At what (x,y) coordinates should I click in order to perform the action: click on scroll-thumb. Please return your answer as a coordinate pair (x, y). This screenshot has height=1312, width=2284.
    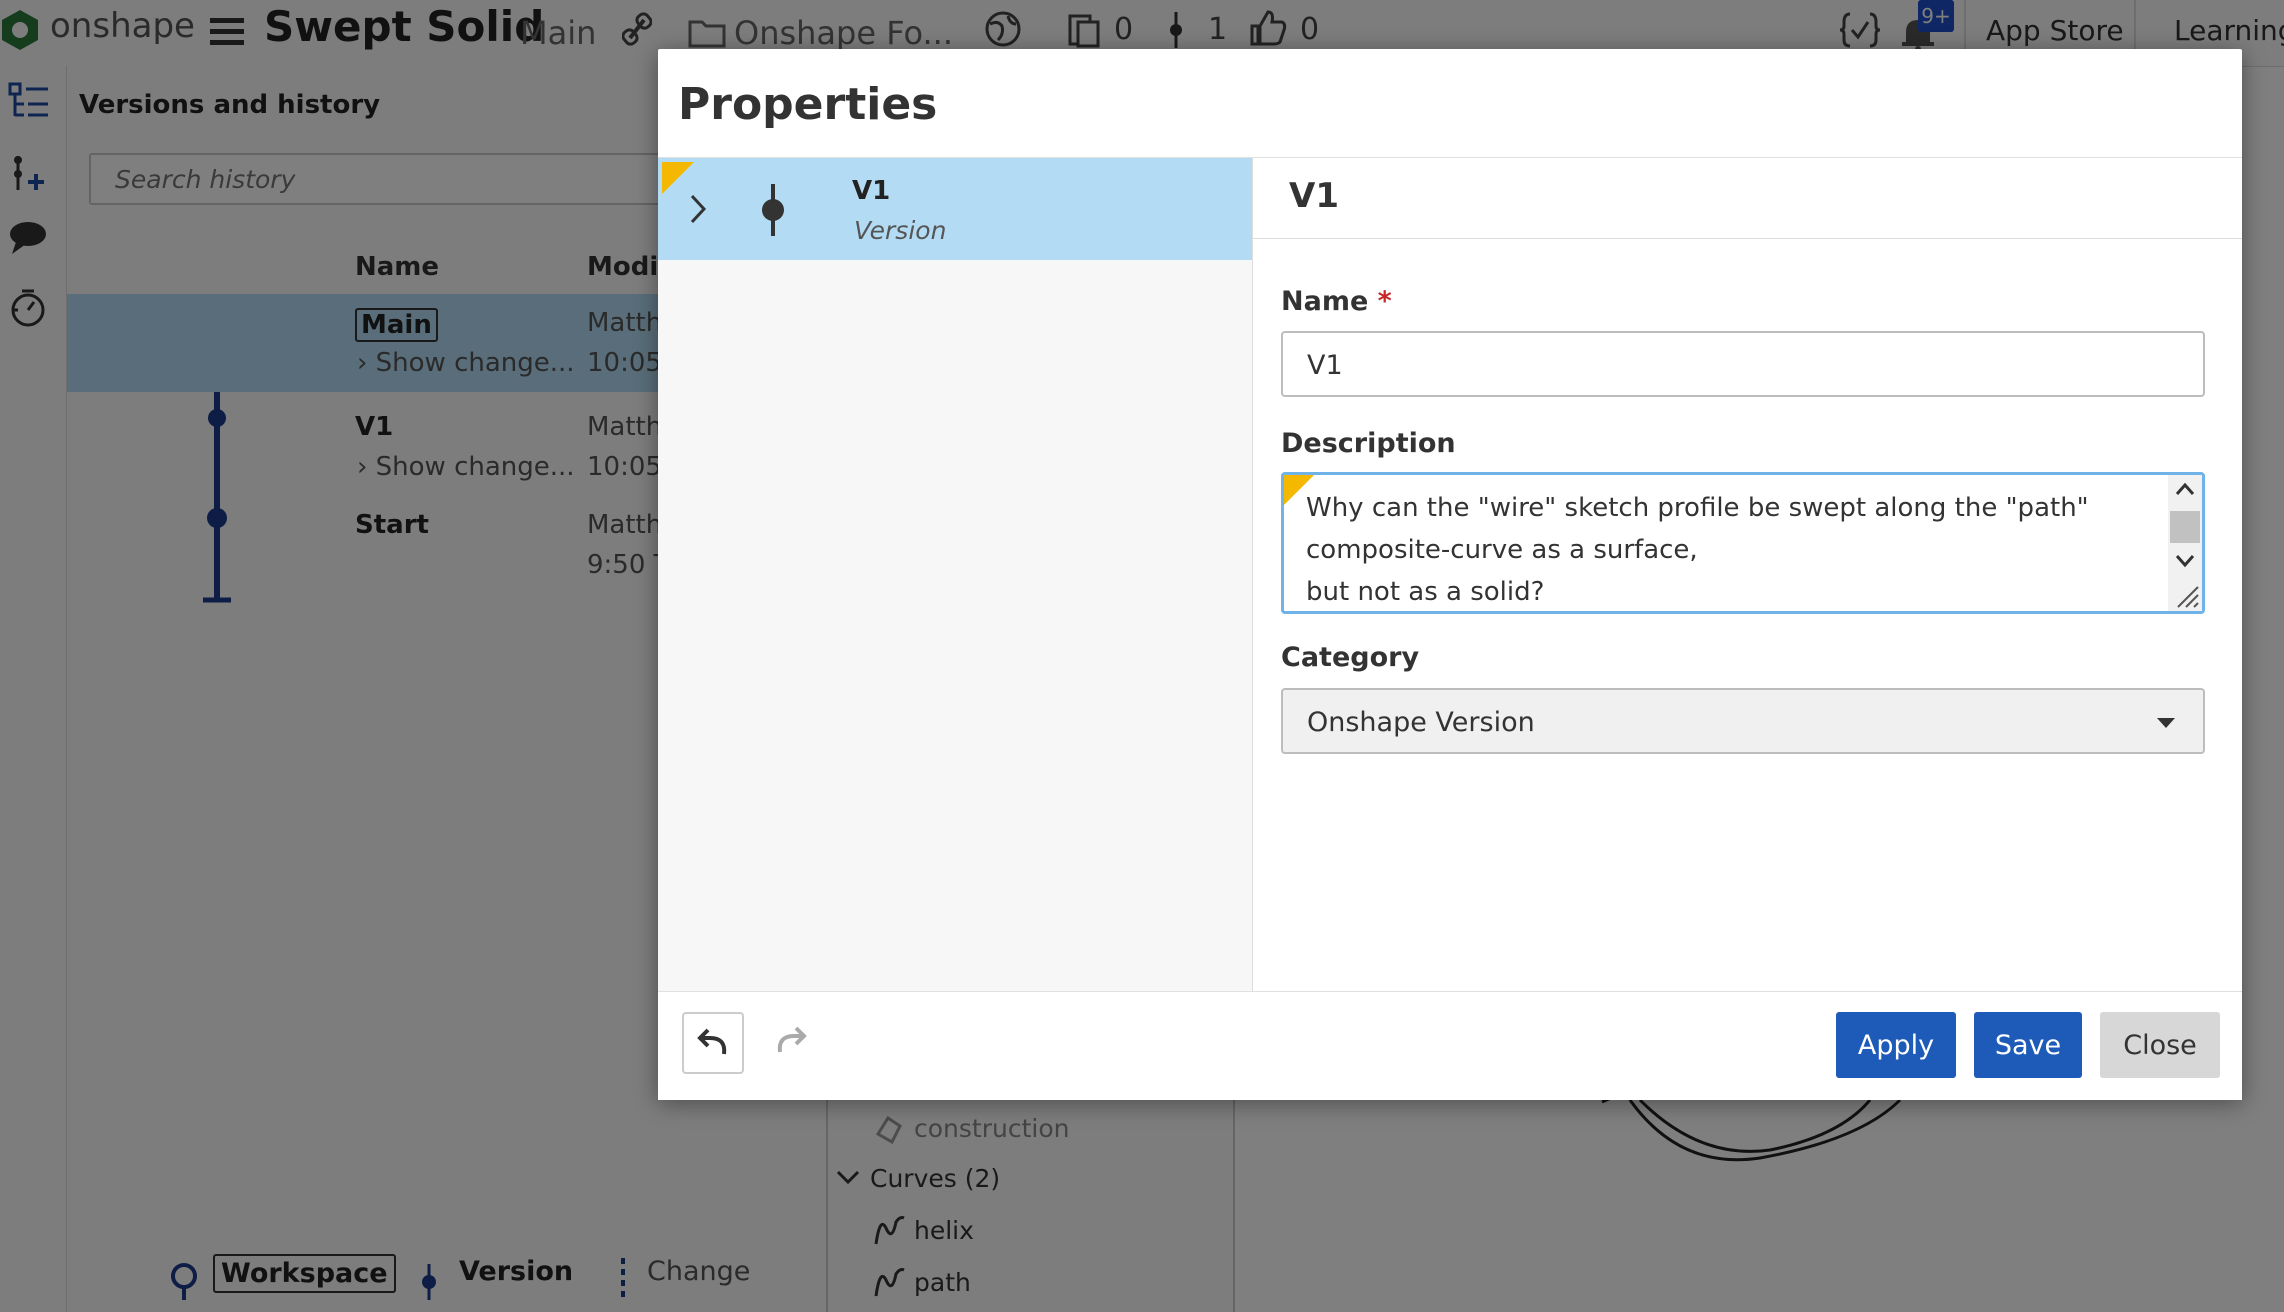
    Looking at the image, I should click on (2185, 527).